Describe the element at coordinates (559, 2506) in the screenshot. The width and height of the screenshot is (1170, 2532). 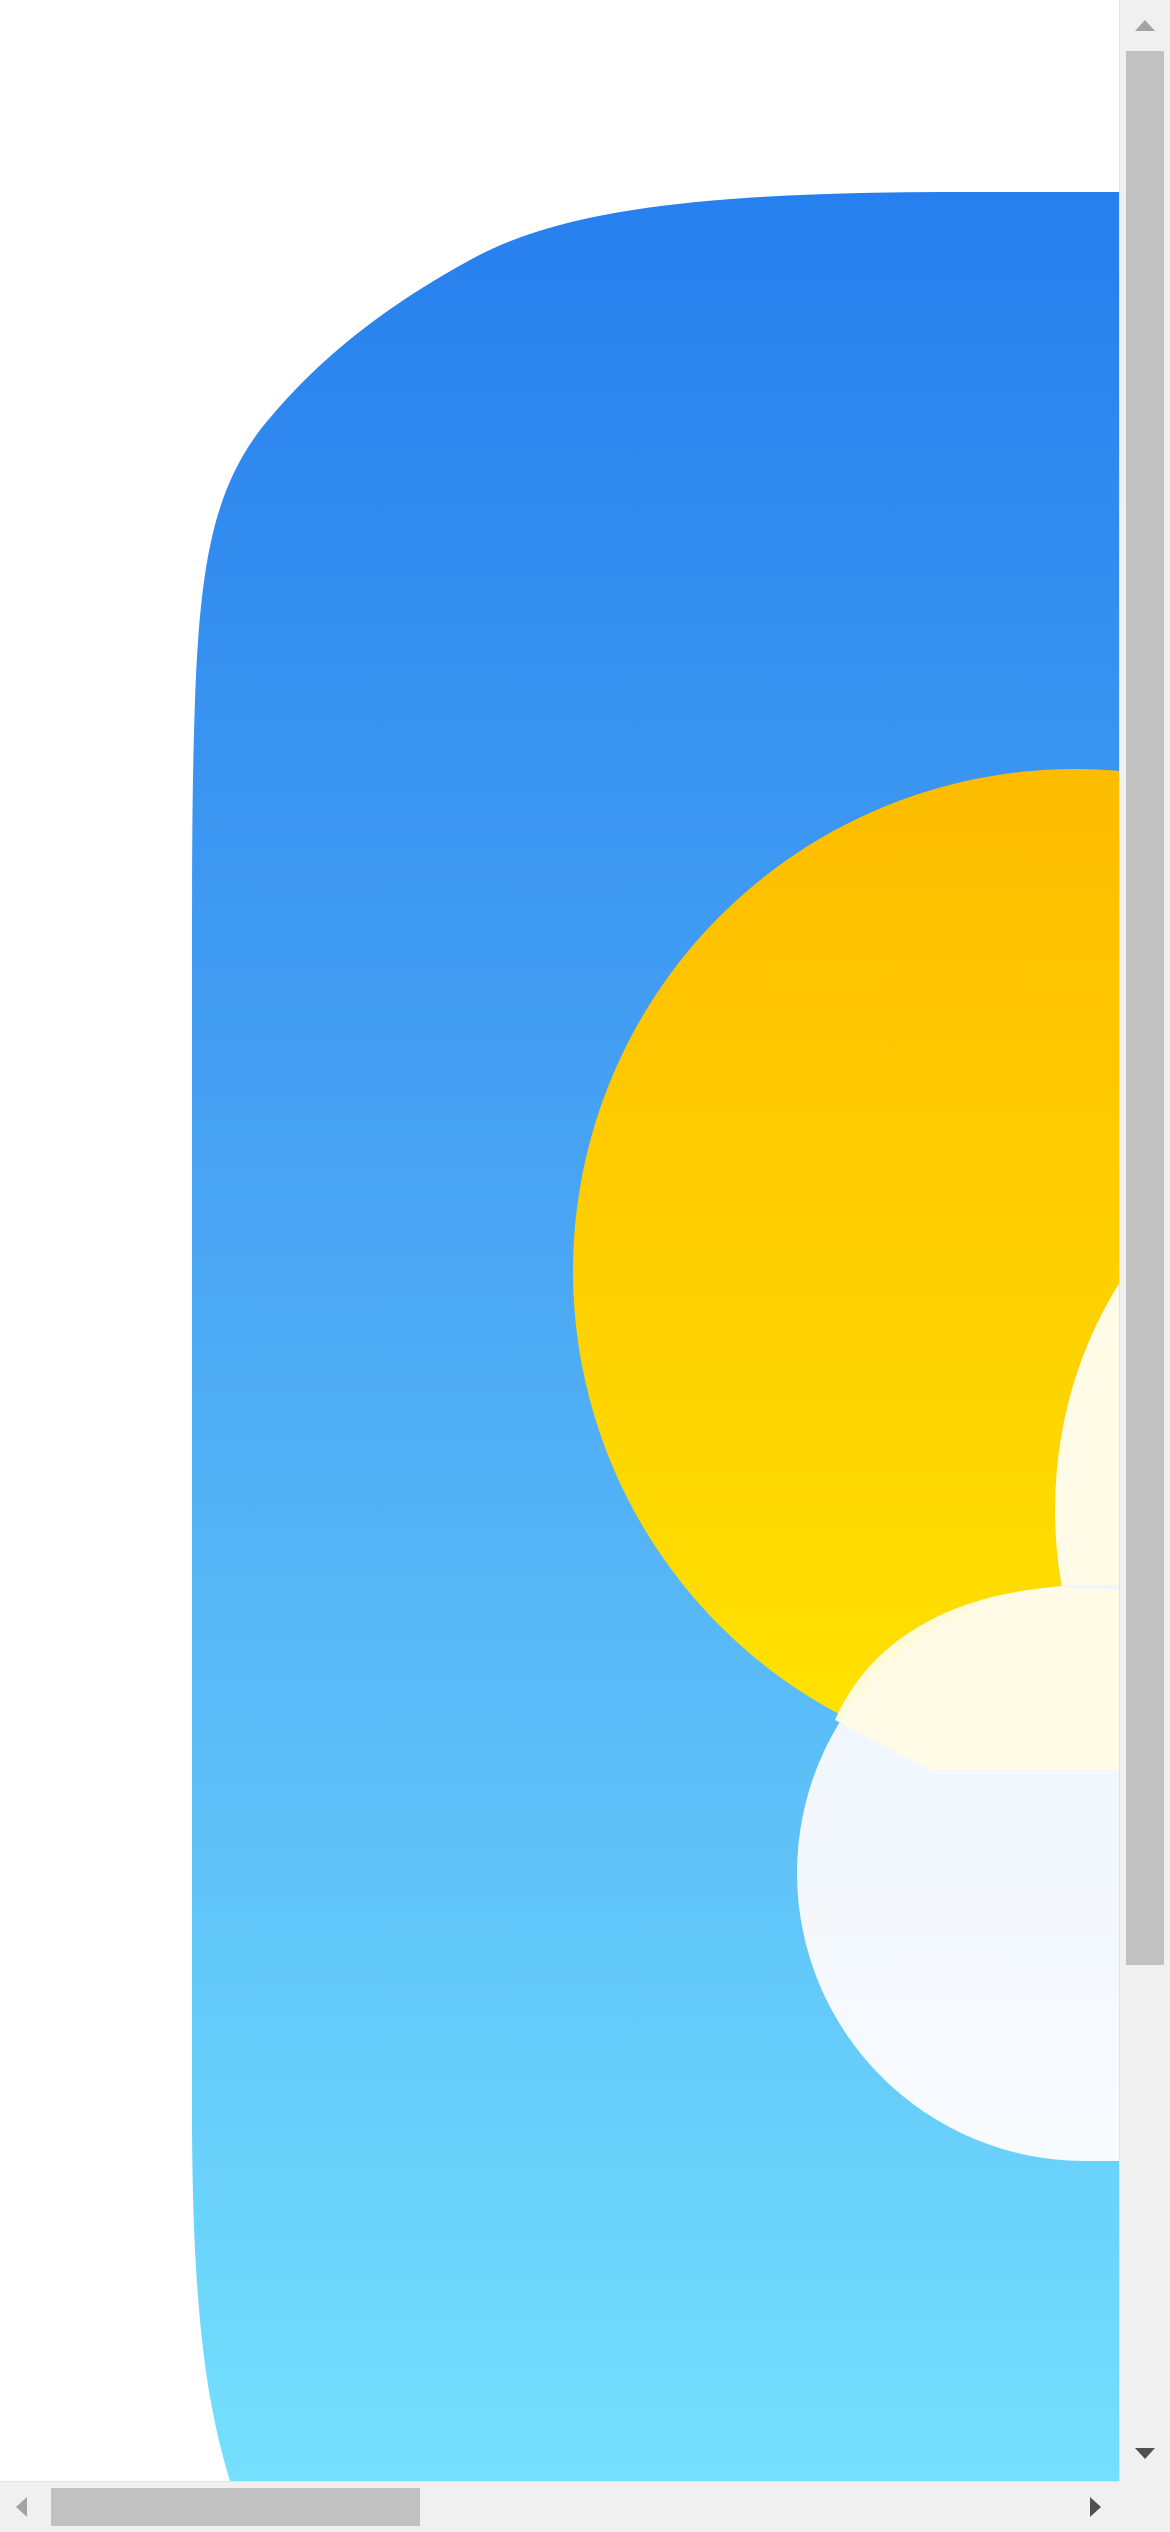
I see `horizontal-scrollbar` at that location.